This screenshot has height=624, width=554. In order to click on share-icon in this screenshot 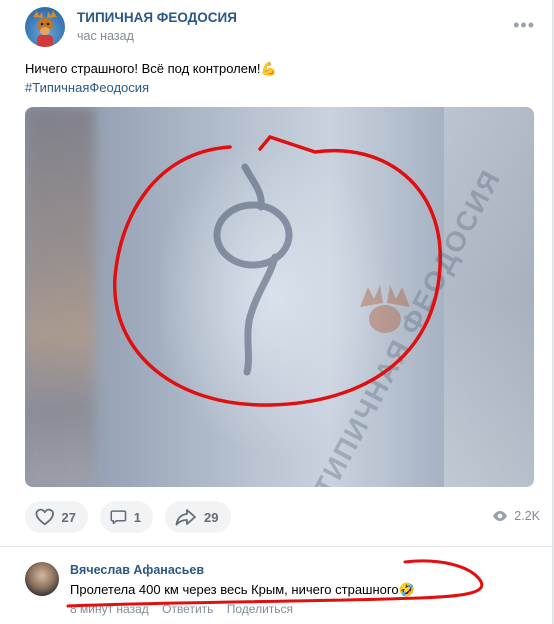, I will do `click(185, 517)`.